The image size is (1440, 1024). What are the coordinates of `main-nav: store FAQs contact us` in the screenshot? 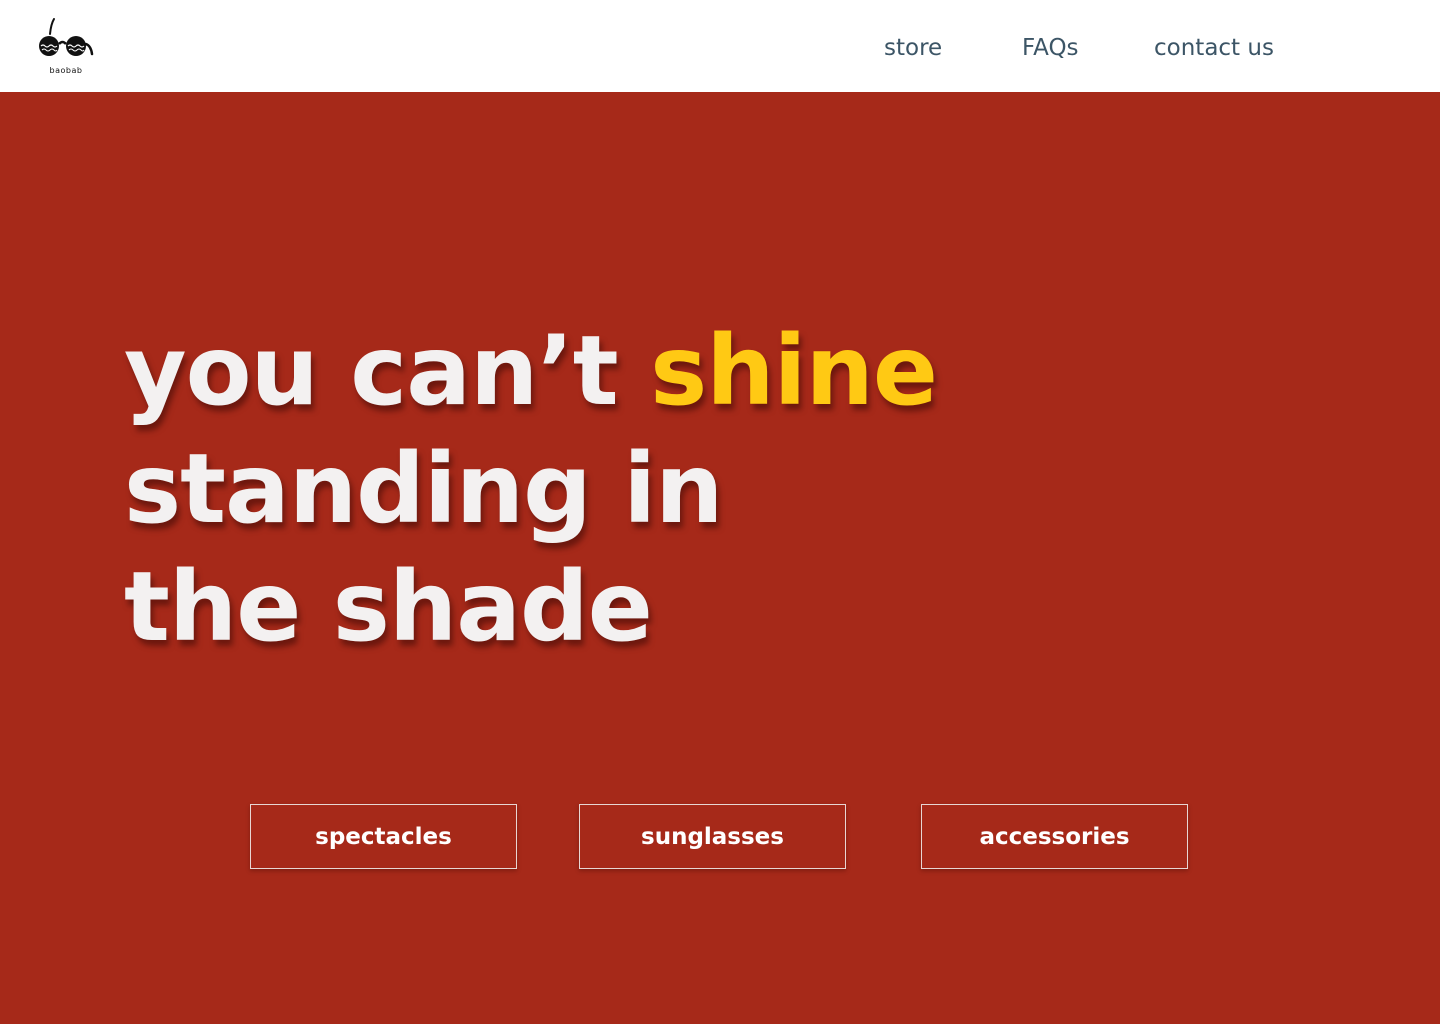 It's located at (720, 48).